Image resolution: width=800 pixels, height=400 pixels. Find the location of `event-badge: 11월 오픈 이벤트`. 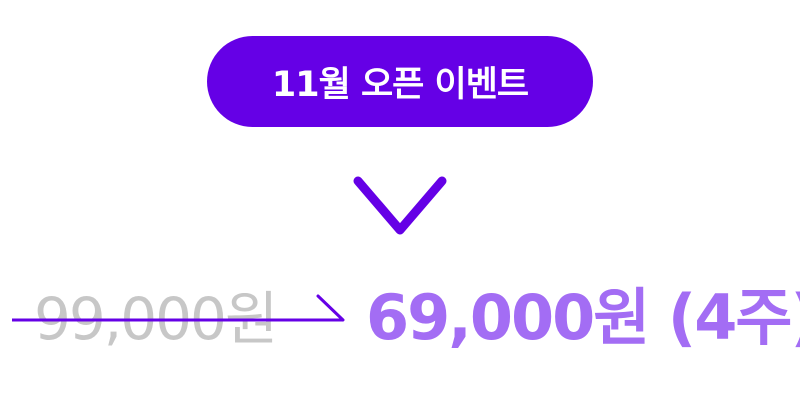

event-badge: 11월 오픈 이벤트 is located at coordinates (400, 81).